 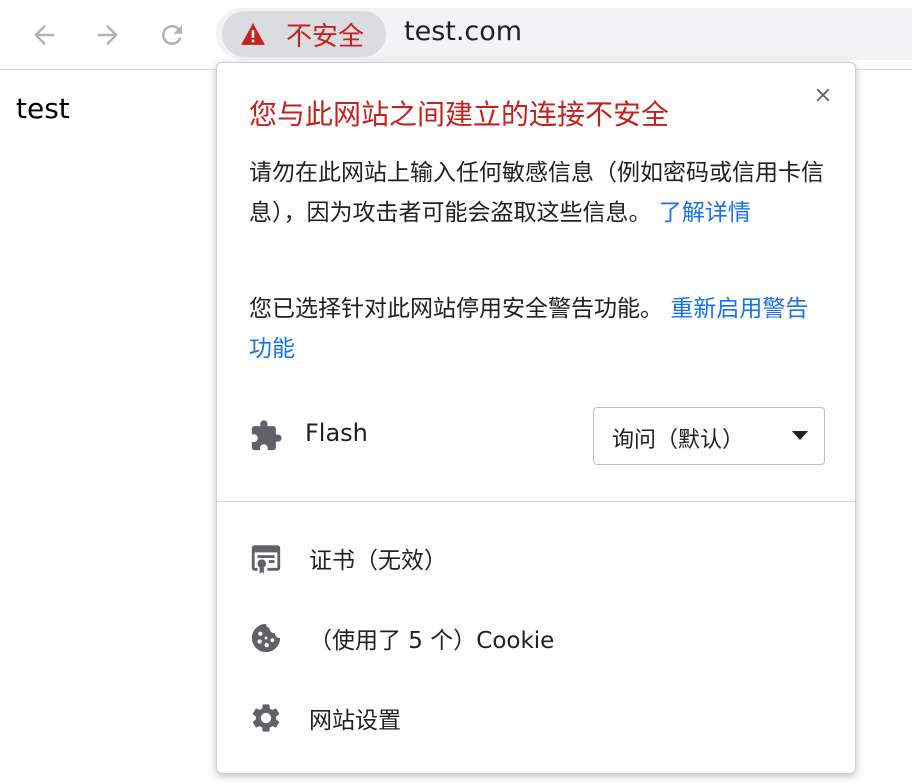 I want to click on flash-permission-row: Flash 询问（默认）, so click(x=537, y=436).